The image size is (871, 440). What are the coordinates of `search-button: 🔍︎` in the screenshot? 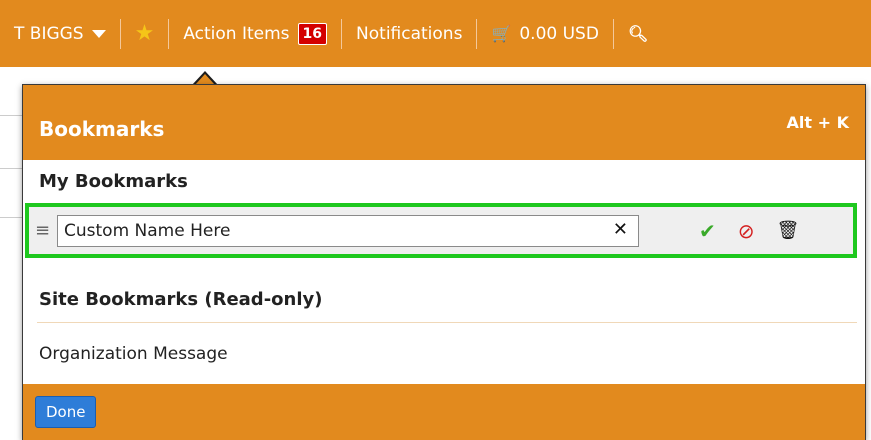 It's located at (638, 33).